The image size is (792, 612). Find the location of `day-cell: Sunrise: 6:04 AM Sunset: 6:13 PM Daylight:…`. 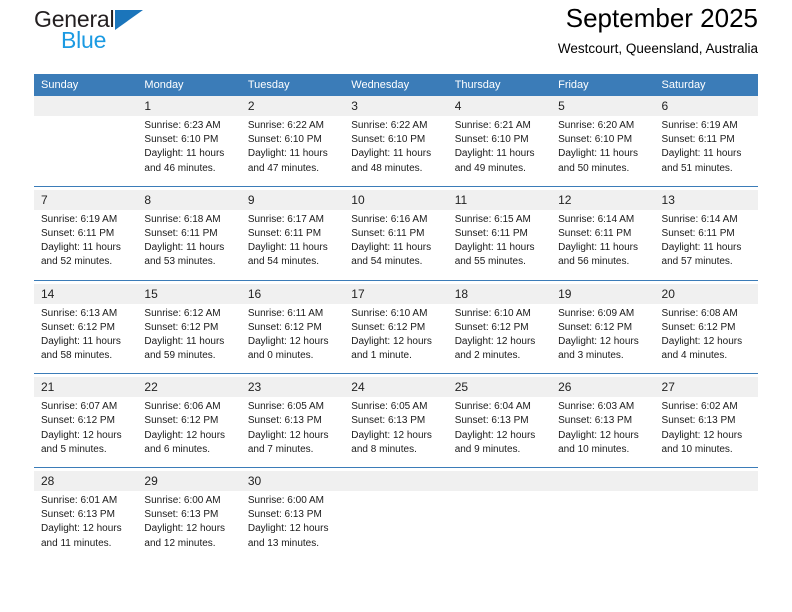

day-cell: Sunrise: 6:04 AM Sunset: 6:13 PM Daylight:… is located at coordinates (499, 432).